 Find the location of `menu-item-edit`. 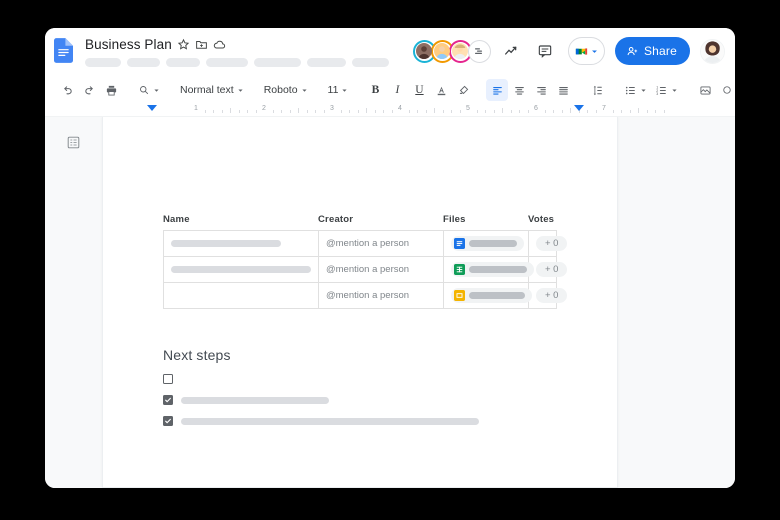

menu-item-edit is located at coordinates (143, 62).